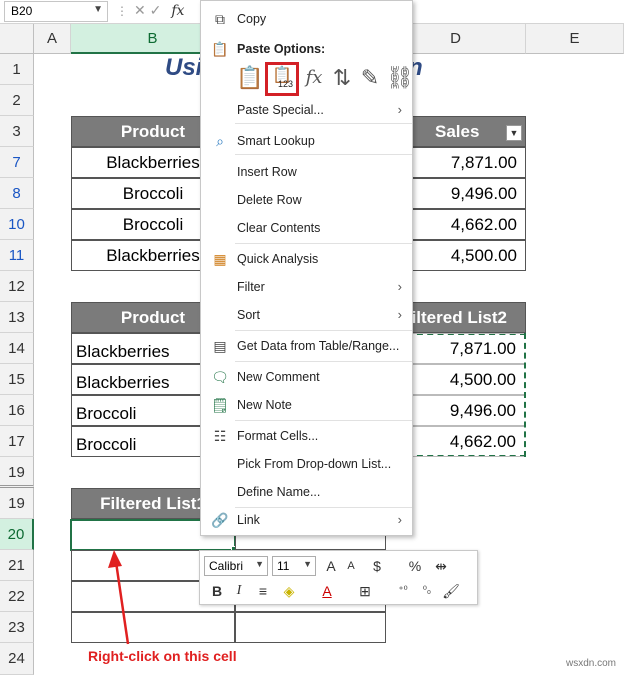  What do you see at coordinates (56, 11) in the screenshot?
I see `name-box: B20 ▼` at bounding box center [56, 11].